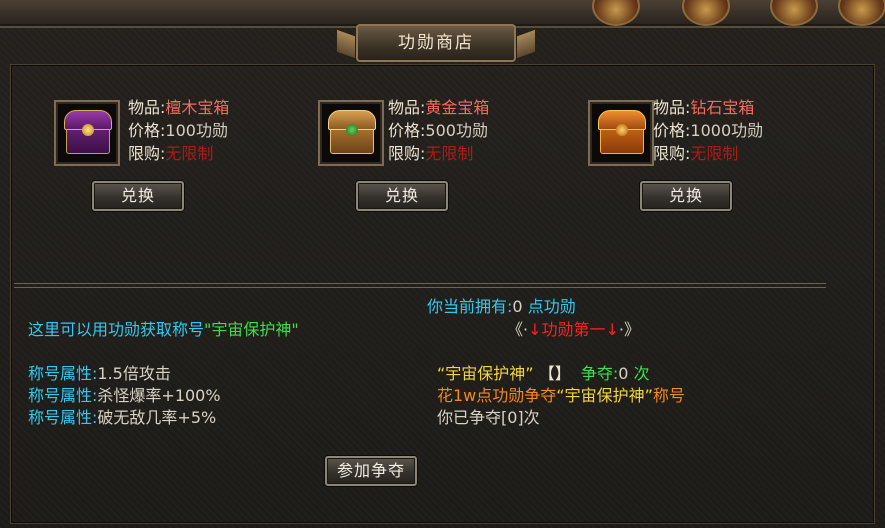  What do you see at coordinates (668, 395) in the screenshot?
I see `contest-cost-suffix: 称号` at bounding box center [668, 395].